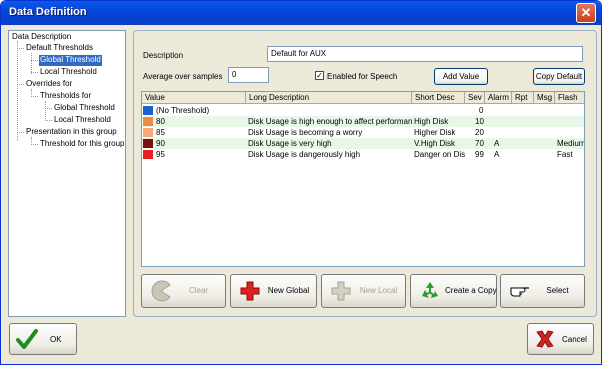 This screenshot has width=602, height=365. I want to click on row-sev: 99, so click(479, 154).